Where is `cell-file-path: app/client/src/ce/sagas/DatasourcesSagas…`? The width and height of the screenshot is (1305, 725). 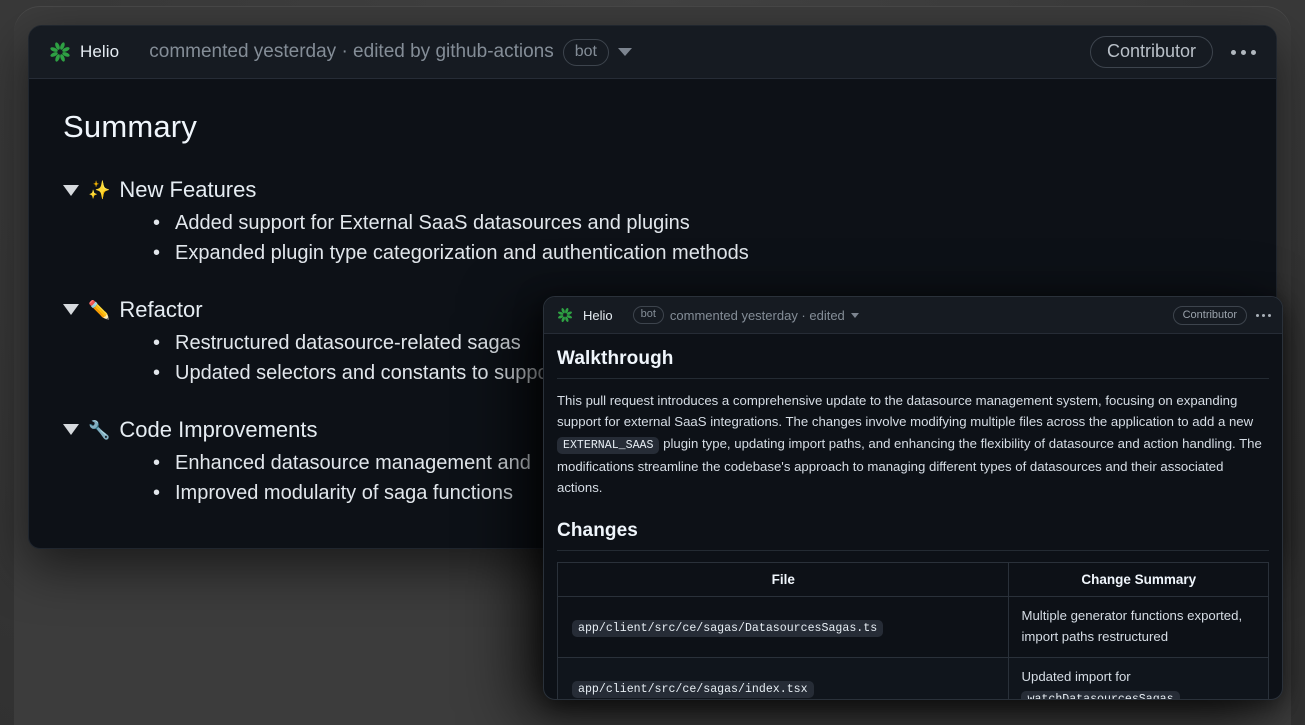
cell-file-path: app/client/src/ce/sagas/DatasourcesSagas… is located at coordinates (783, 627).